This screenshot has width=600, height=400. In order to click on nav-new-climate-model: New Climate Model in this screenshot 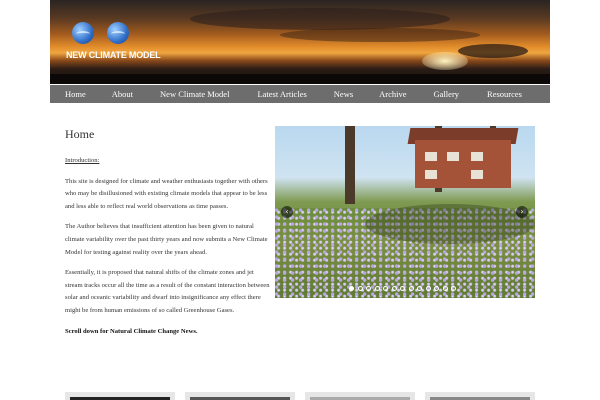, I will do `click(194, 94)`.